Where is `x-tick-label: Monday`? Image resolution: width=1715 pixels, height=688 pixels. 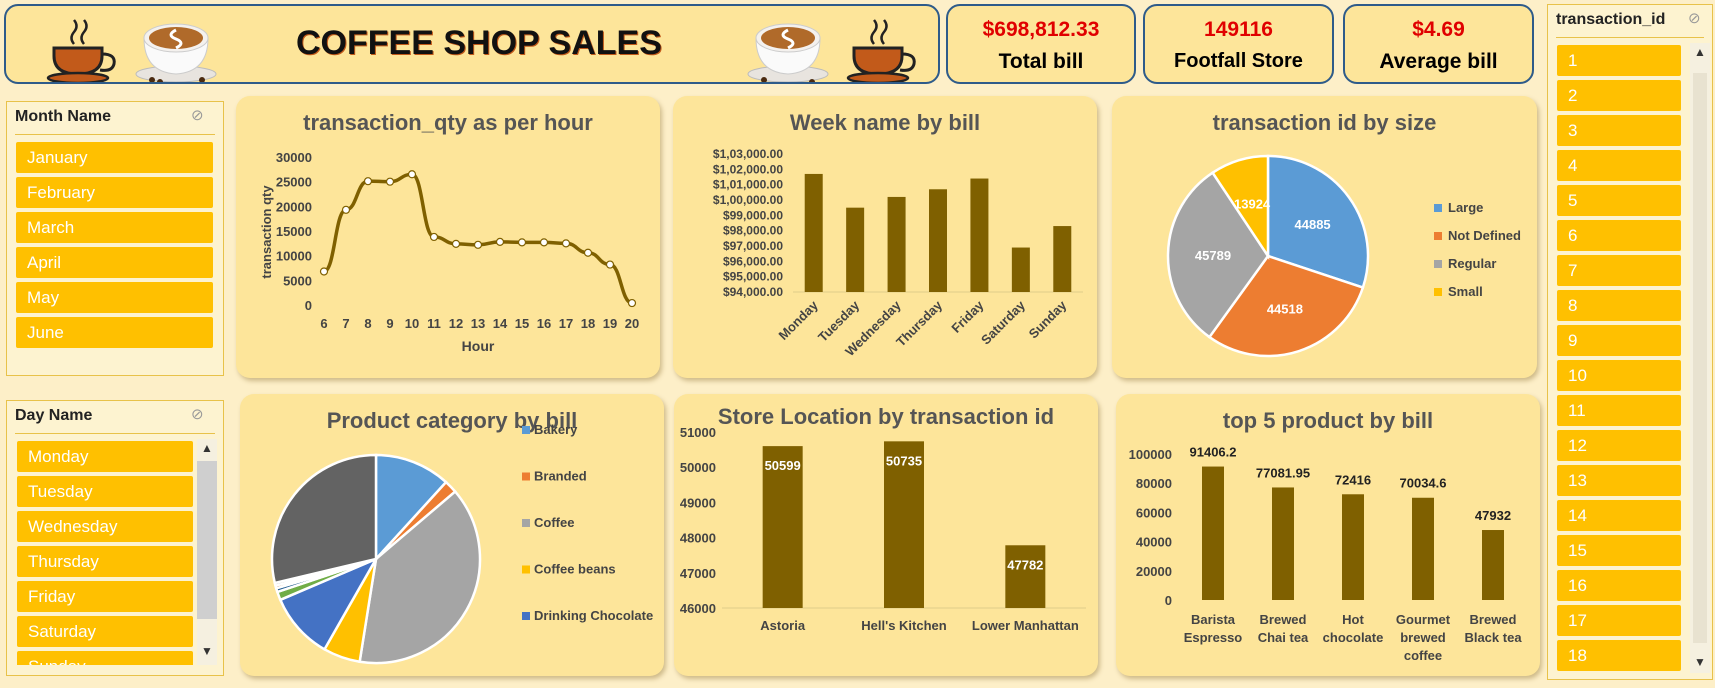 x-tick-label: Monday is located at coordinates (798, 320).